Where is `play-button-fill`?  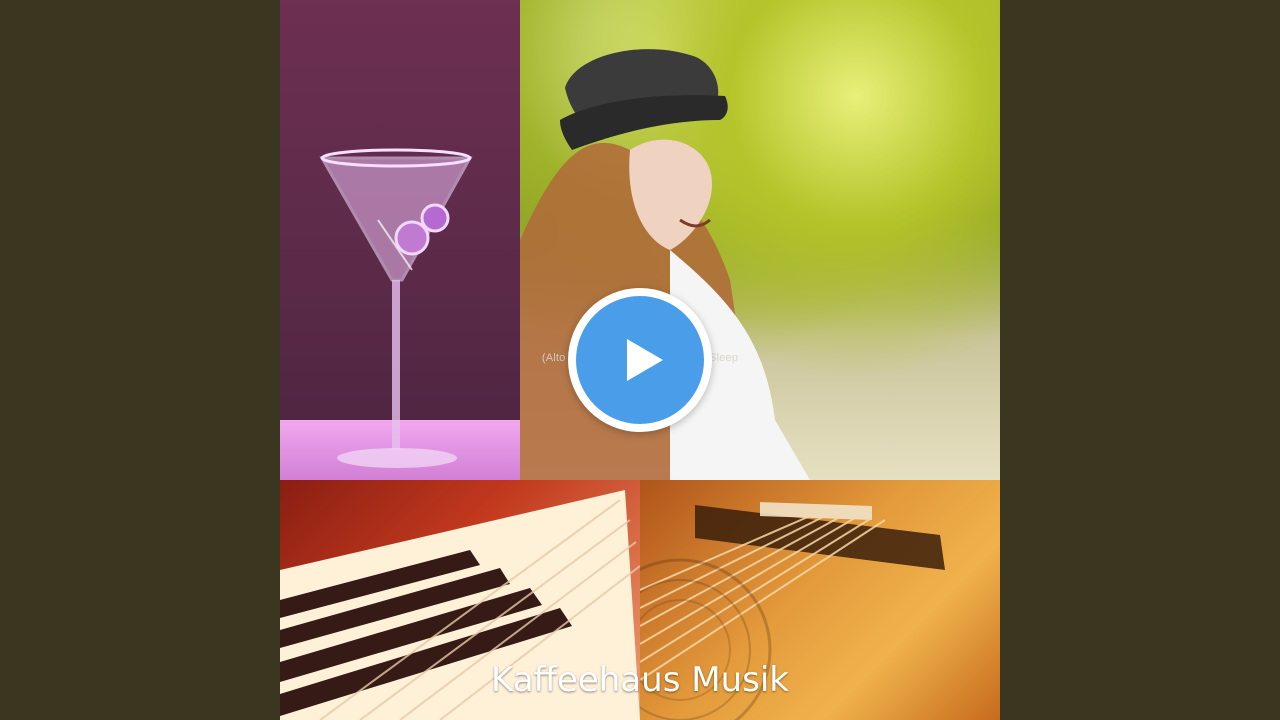
play-button-fill is located at coordinates (640, 360).